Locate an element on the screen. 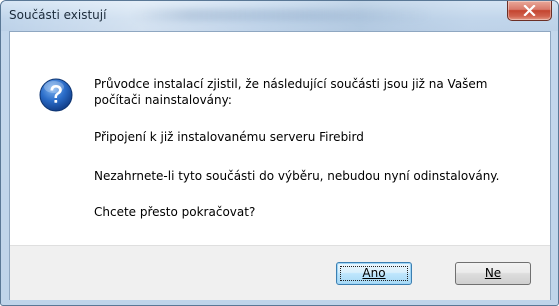 This screenshot has width=559, height=306. question-icon is located at coordinates (56, 95).